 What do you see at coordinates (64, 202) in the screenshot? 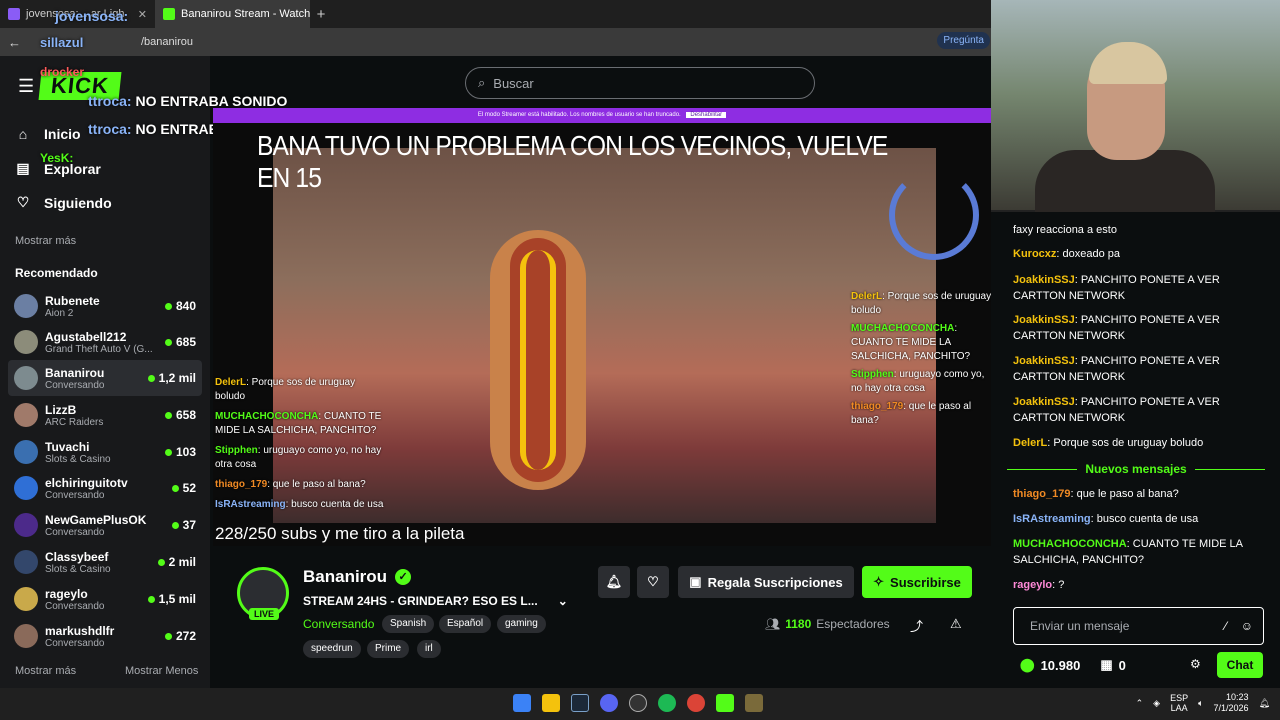
I see `nav-siguiendo: ♡ Siguiendo` at bounding box center [64, 202].